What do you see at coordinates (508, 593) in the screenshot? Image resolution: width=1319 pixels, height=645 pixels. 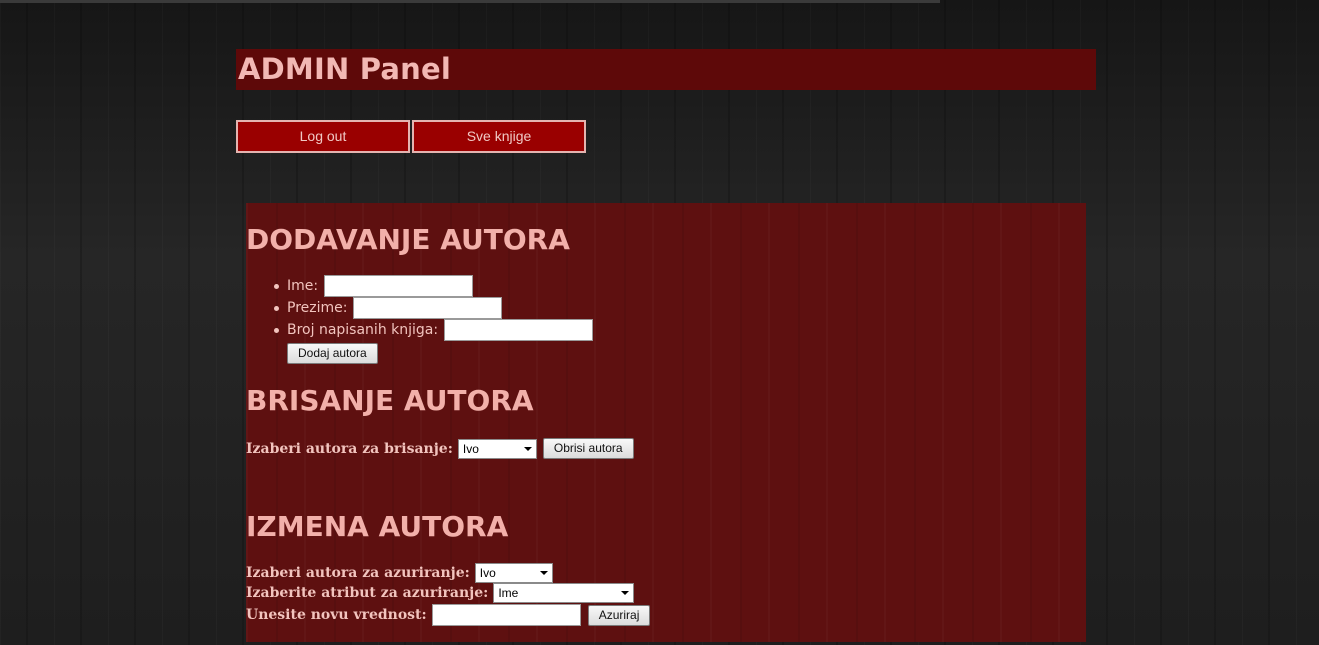 I see `update-attribute-selected: Ime` at bounding box center [508, 593].